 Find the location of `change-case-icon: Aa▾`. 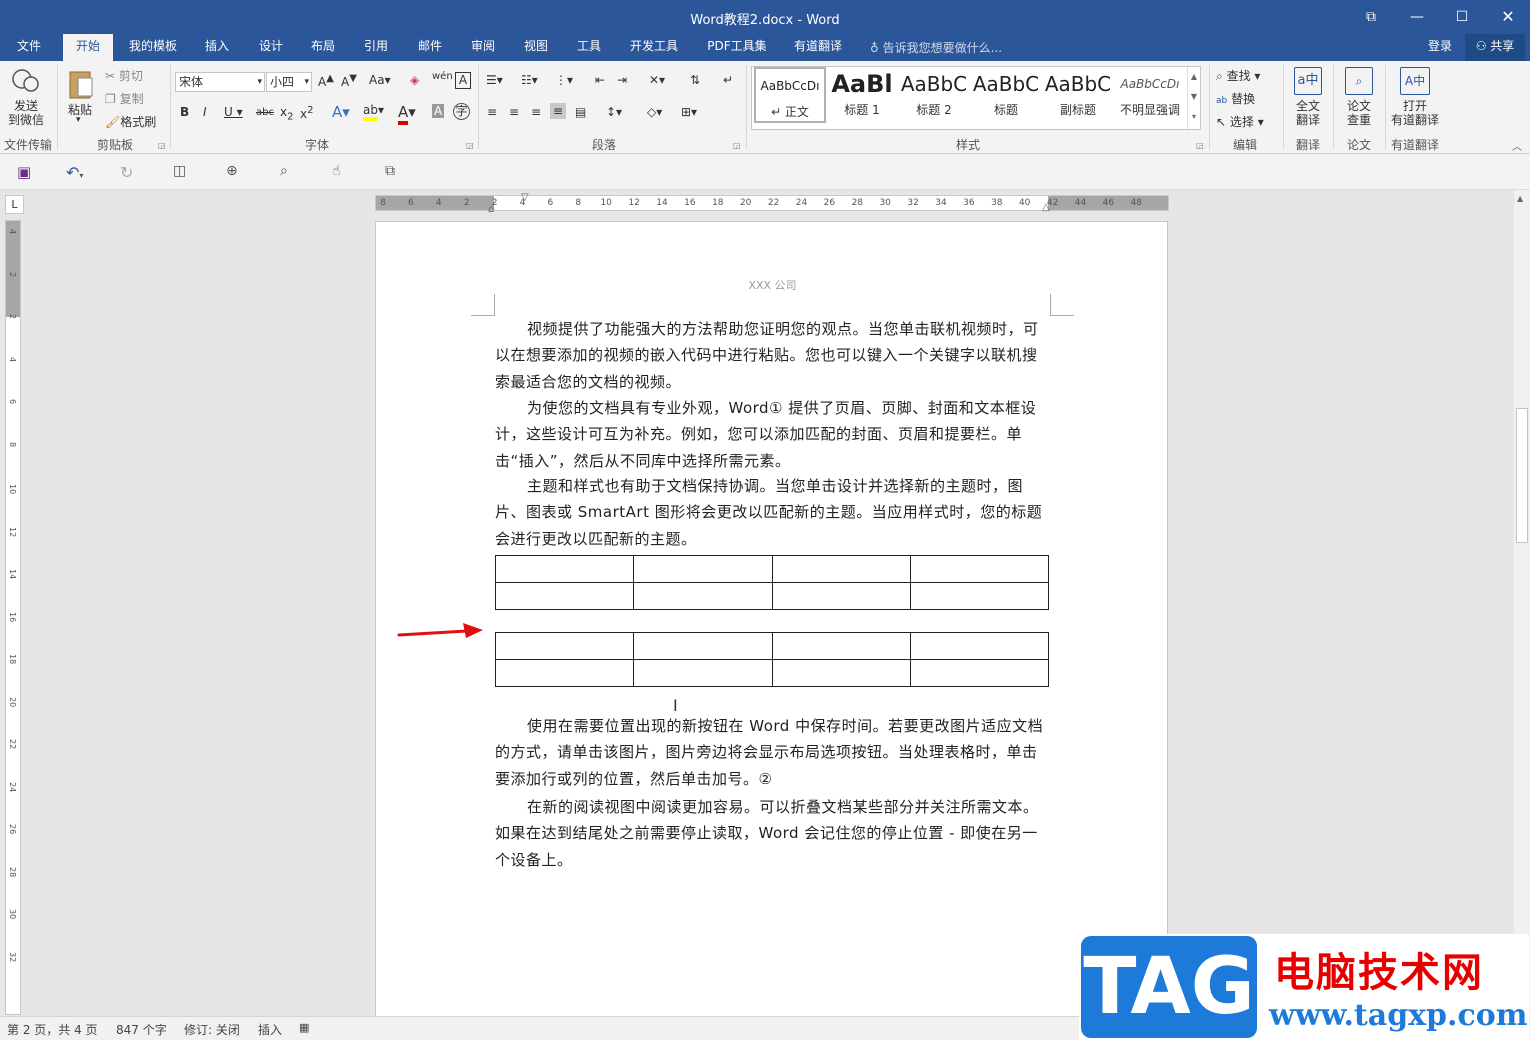

change-case-icon: Aa▾ is located at coordinates (380, 80).